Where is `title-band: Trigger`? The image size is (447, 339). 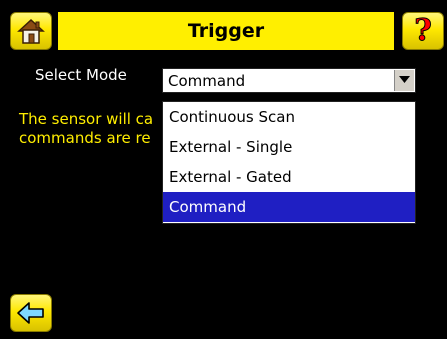
title-band: Trigger is located at coordinates (226, 31).